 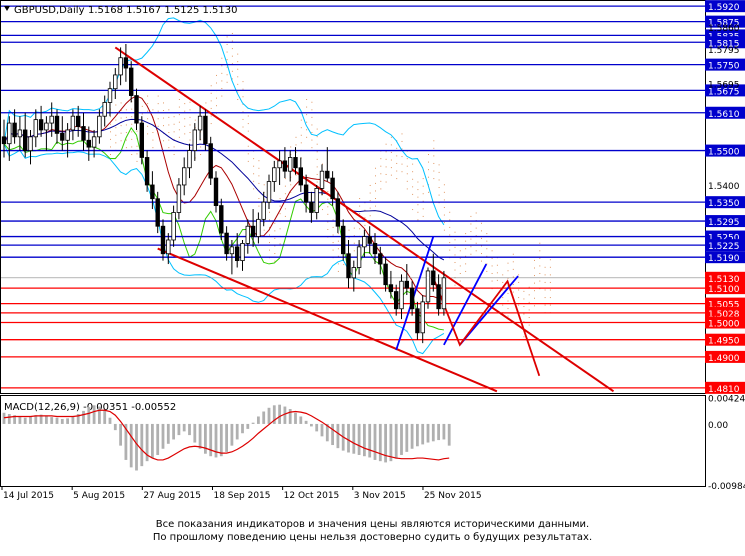 I want to click on price-label: 1.5100, so click(x=724, y=290).